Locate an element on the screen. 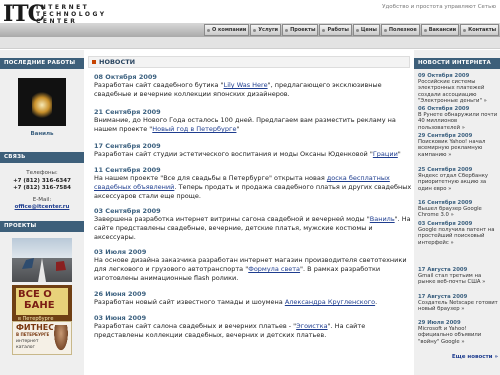 This screenshot has width=500, height=375. internet-news-title: НОВОСТИ ИНТЕРНЕТА is located at coordinates (457, 63).